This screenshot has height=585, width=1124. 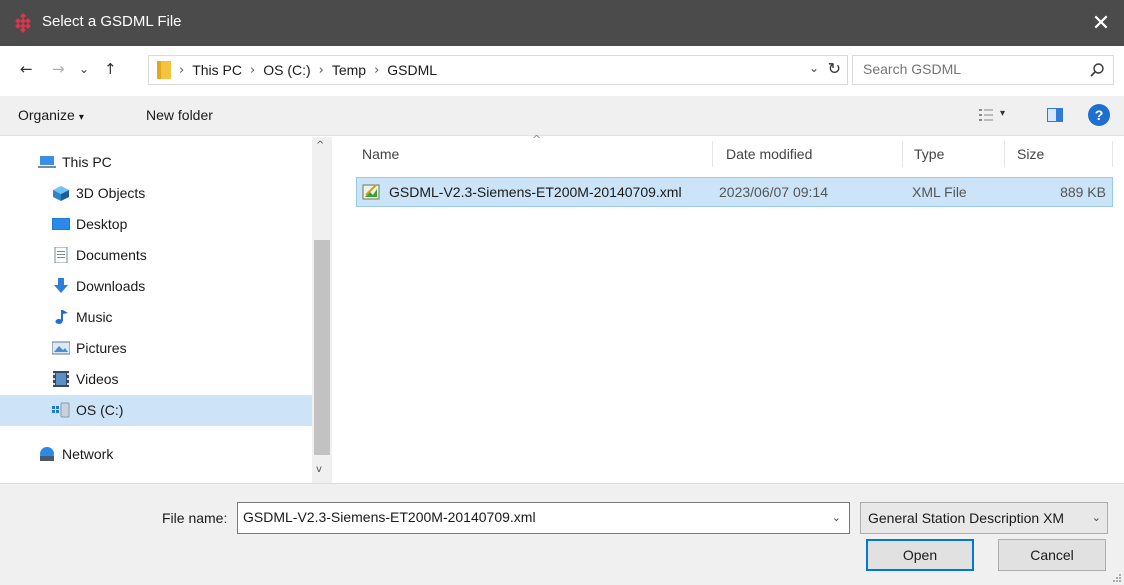 I want to click on resize-grip-icon, so click(x=1116, y=577).